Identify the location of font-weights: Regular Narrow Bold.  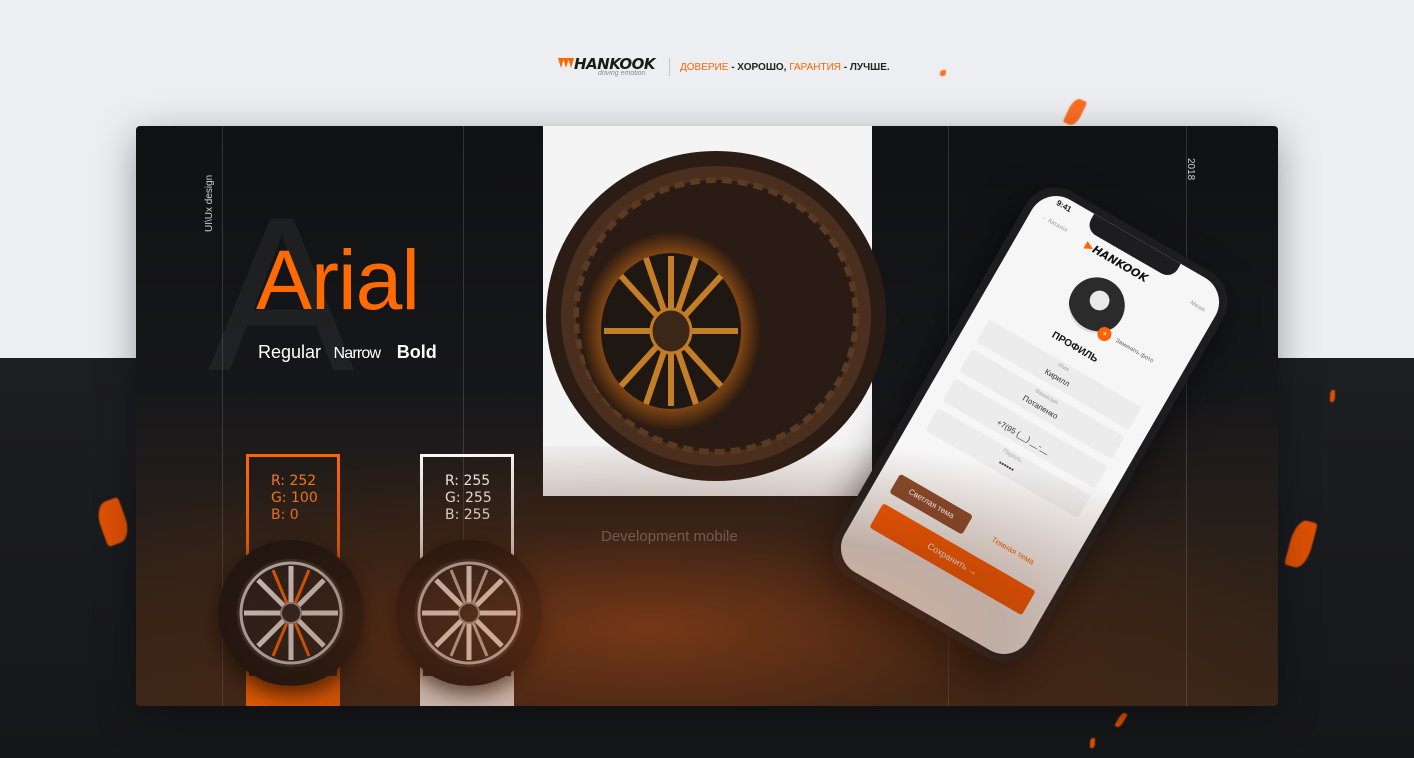
(347, 352).